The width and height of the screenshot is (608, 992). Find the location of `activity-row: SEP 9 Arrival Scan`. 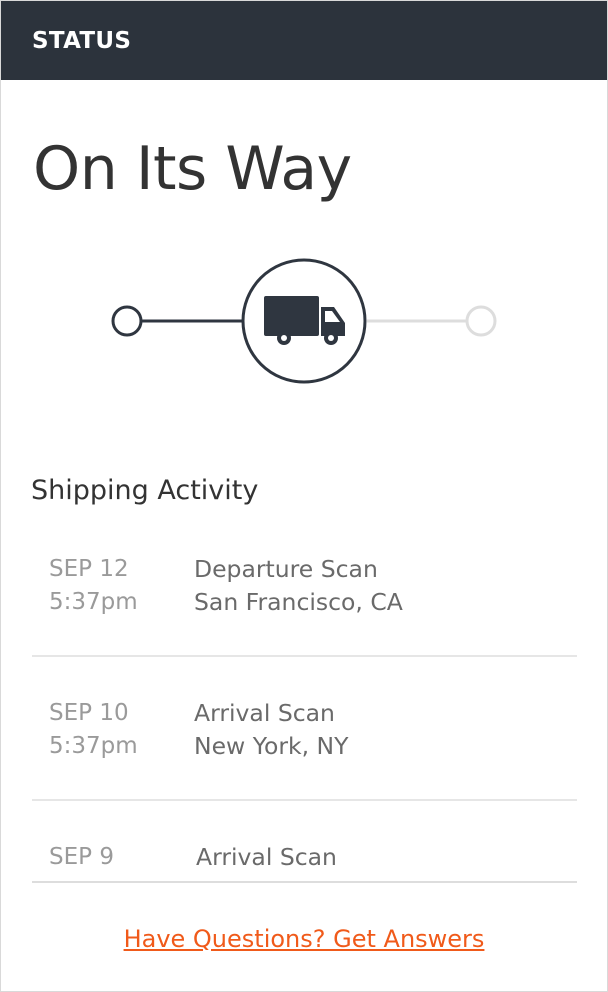

activity-row: SEP 9 Arrival Scan is located at coordinates (304, 854).